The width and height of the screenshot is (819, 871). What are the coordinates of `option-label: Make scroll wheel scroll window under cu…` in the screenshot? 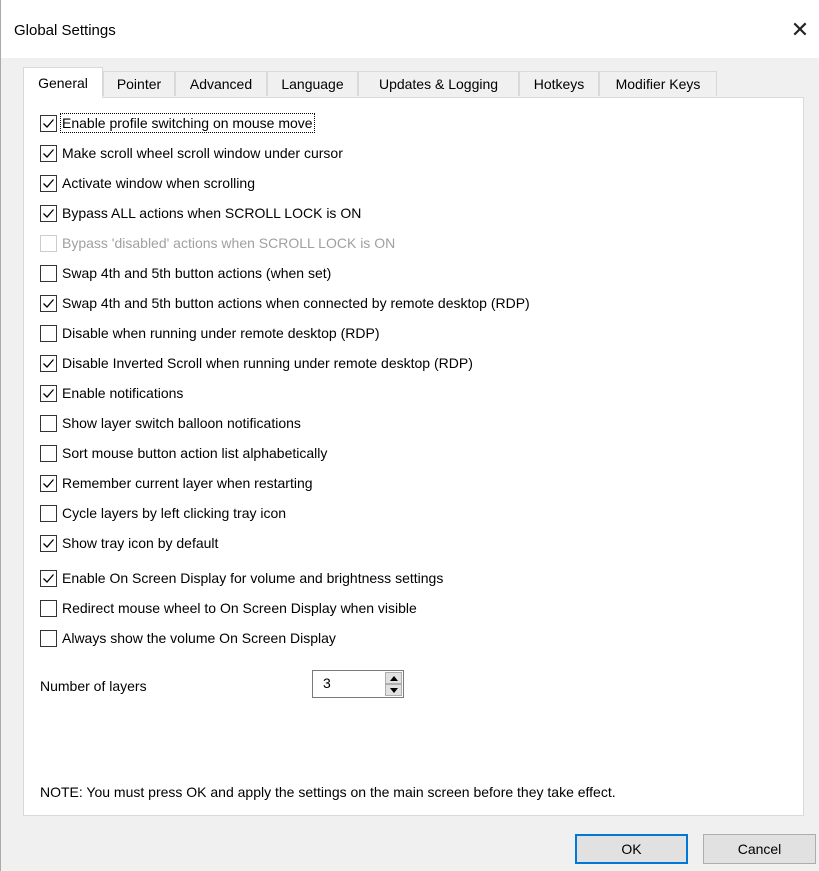 It's located at (202, 153).